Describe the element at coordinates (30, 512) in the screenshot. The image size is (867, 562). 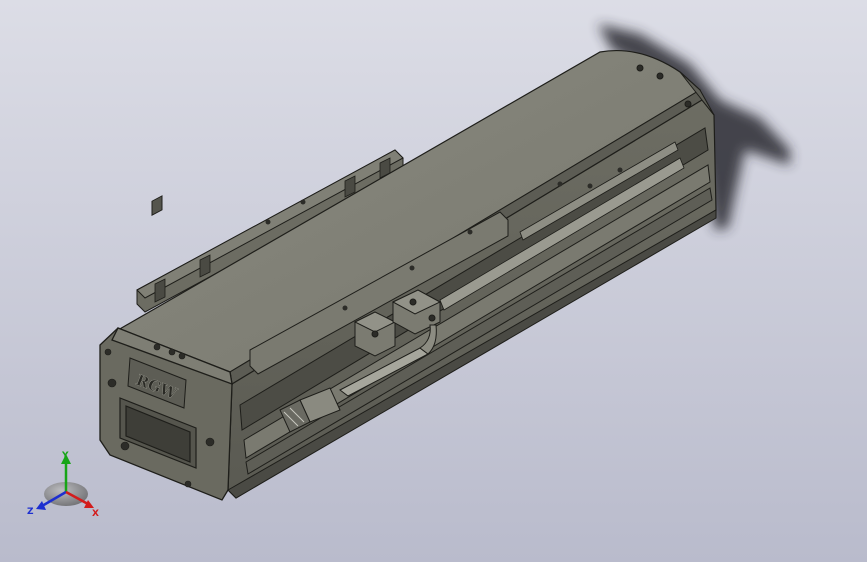
I see `z-axis-label: Z` at that location.